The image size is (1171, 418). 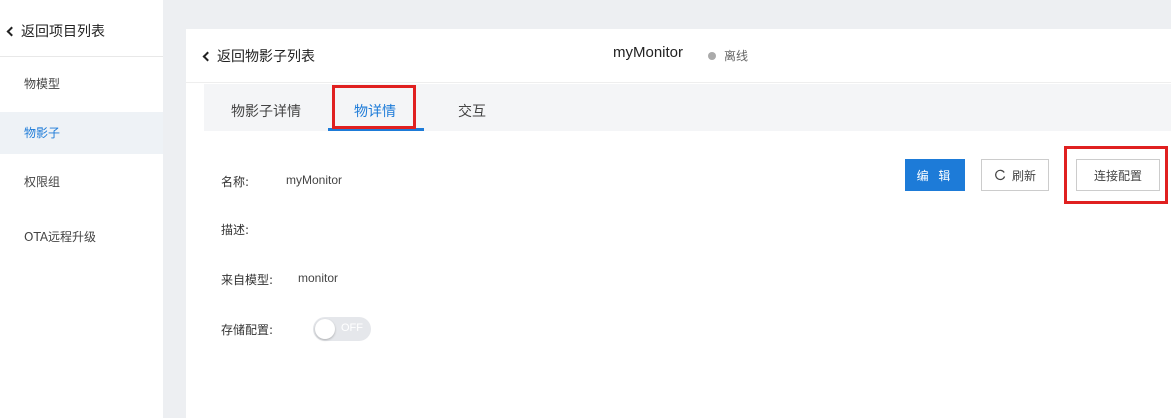 What do you see at coordinates (81, 237) in the screenshot?
I see `sidebar-item-ota-upgrade: OTA远程升级` at bounding box center [81, 237].